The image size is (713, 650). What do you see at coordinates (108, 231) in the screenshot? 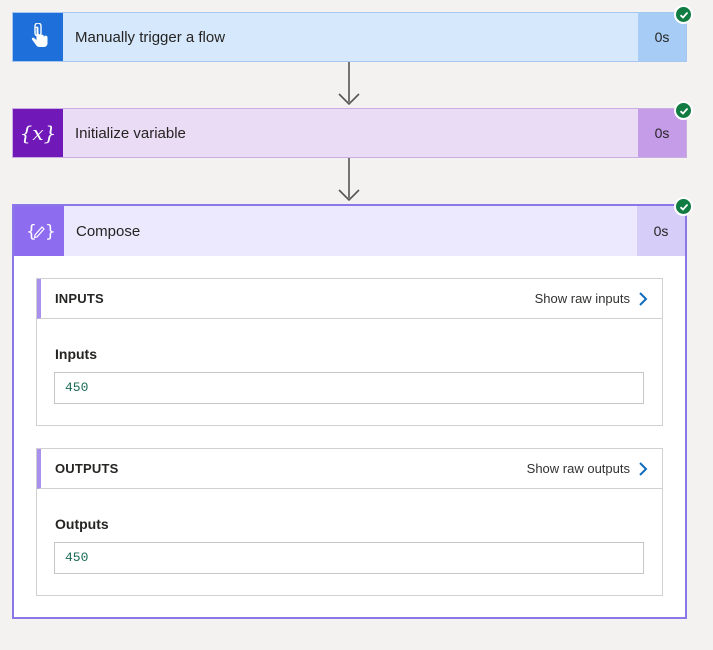
I see `step-title: Compose` at bounding box center [108, 231].